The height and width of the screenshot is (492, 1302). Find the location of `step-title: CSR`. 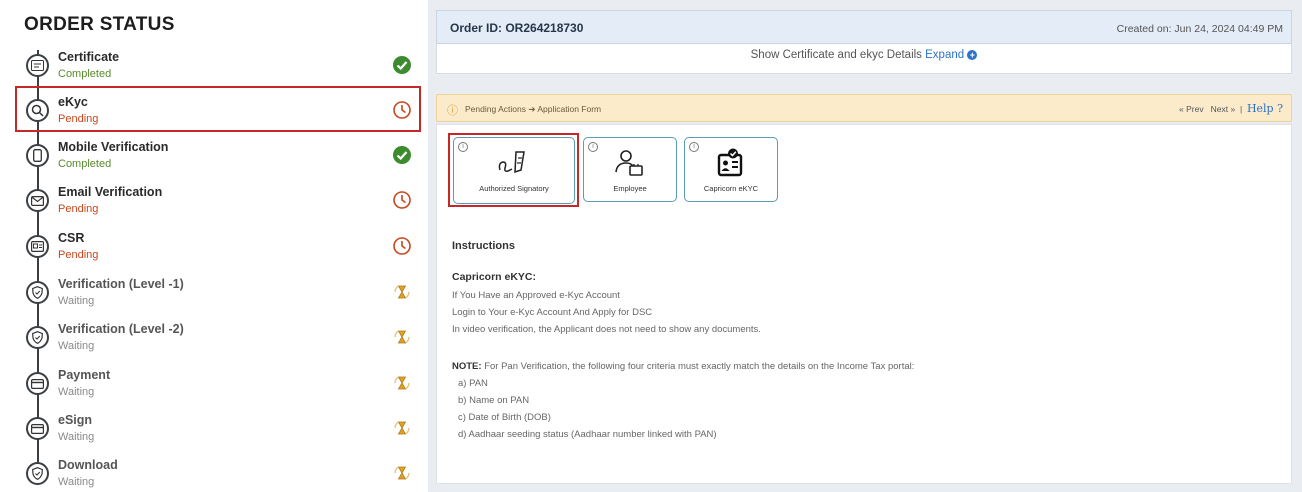

step-title: CSR is located at coordinates (71, 238).